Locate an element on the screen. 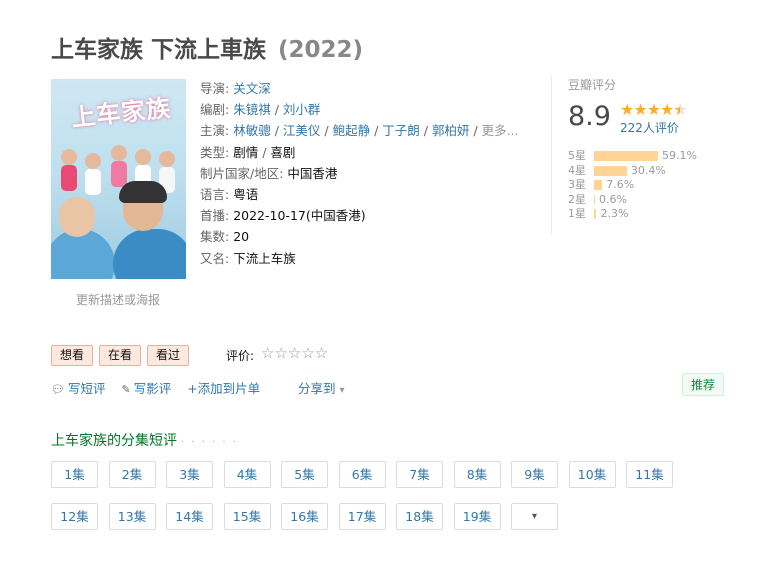 The image size is (760, 573). rating-label: 豆瓣评分 is located at coordinates (592, 85).